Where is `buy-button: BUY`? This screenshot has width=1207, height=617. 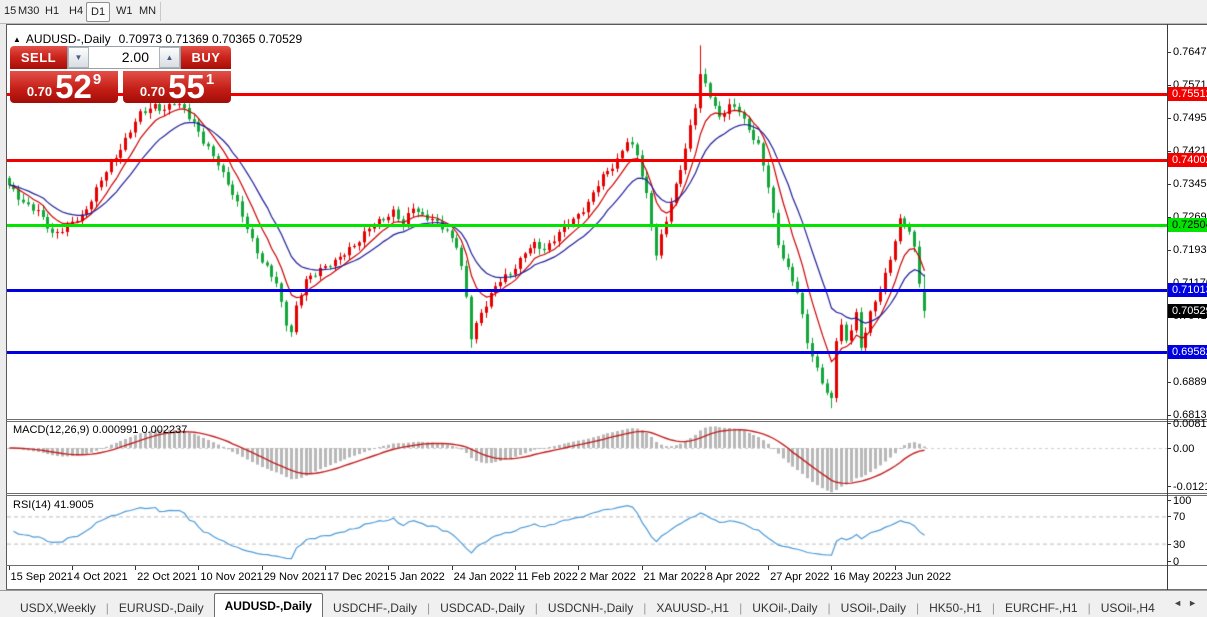
buy-button: BUY is located at coordinates (206, 57).